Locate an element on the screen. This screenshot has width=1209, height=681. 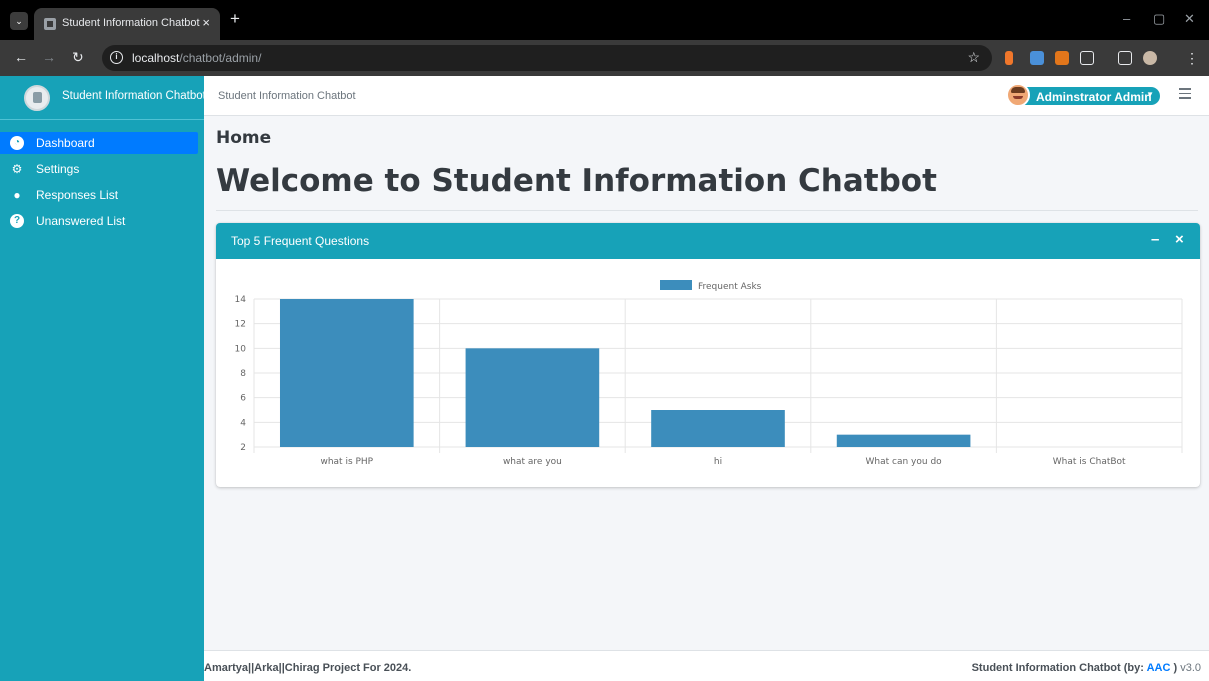
page-title: Welcome to Student Information Chatbot is located at coordinates (576, 181).